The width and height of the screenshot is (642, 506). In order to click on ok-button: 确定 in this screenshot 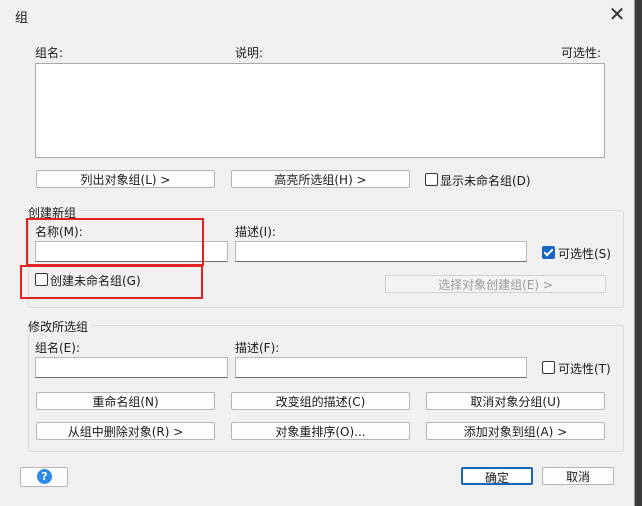, I will do `click(497, 476)`.